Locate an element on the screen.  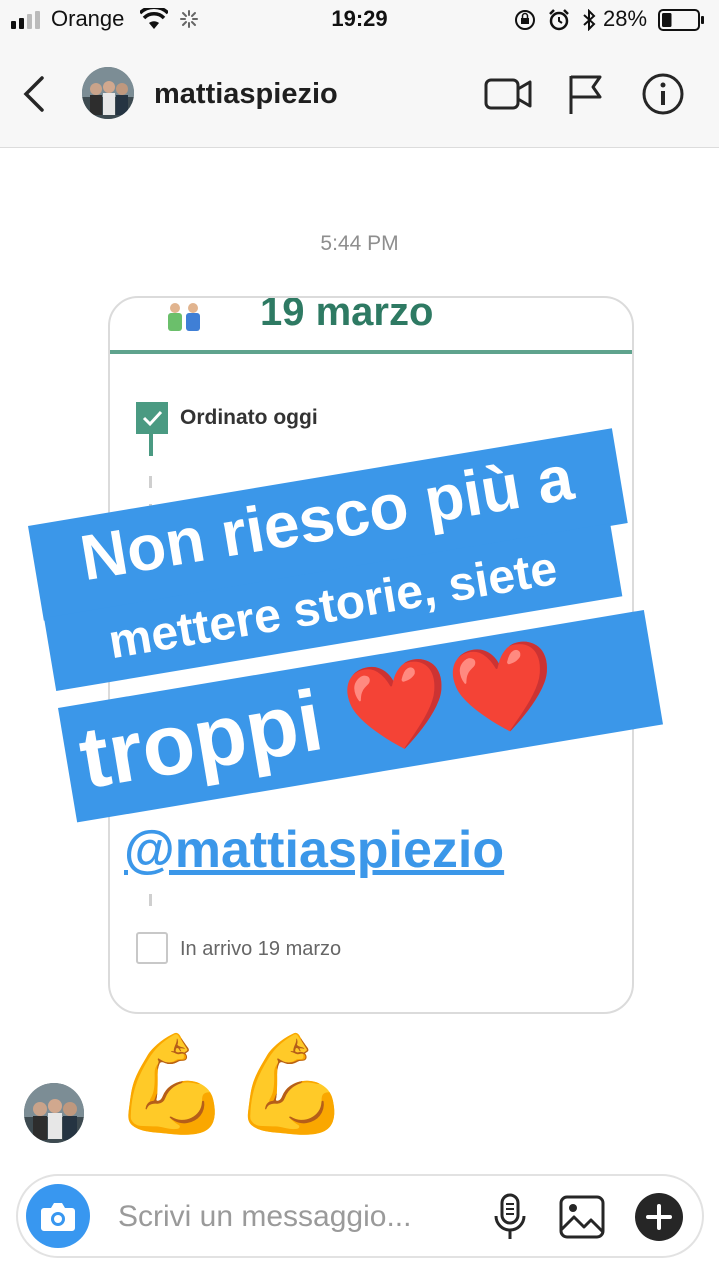
timeline-stem is located at coordinates (151, 445).